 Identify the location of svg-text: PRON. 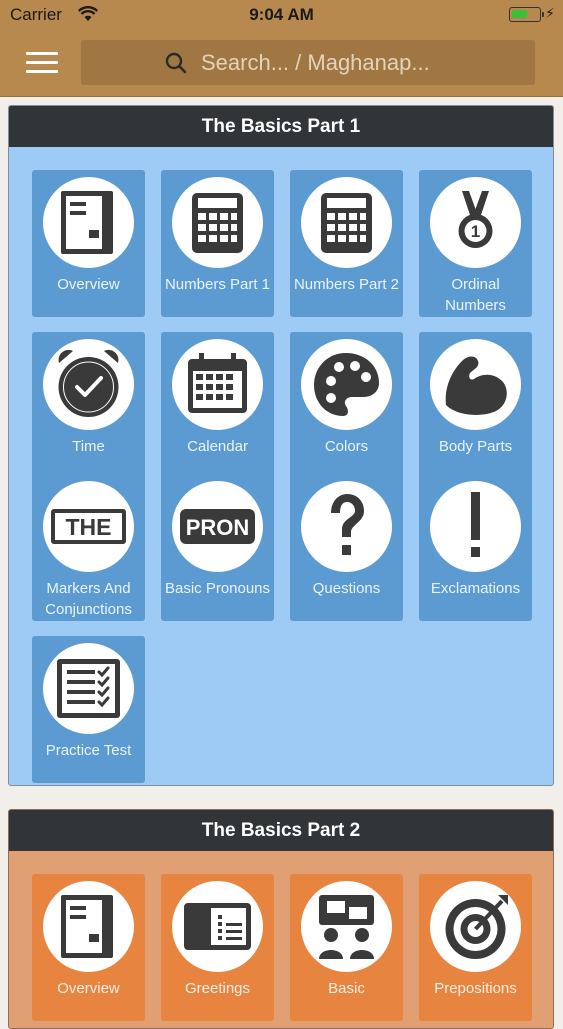
(218, 527).